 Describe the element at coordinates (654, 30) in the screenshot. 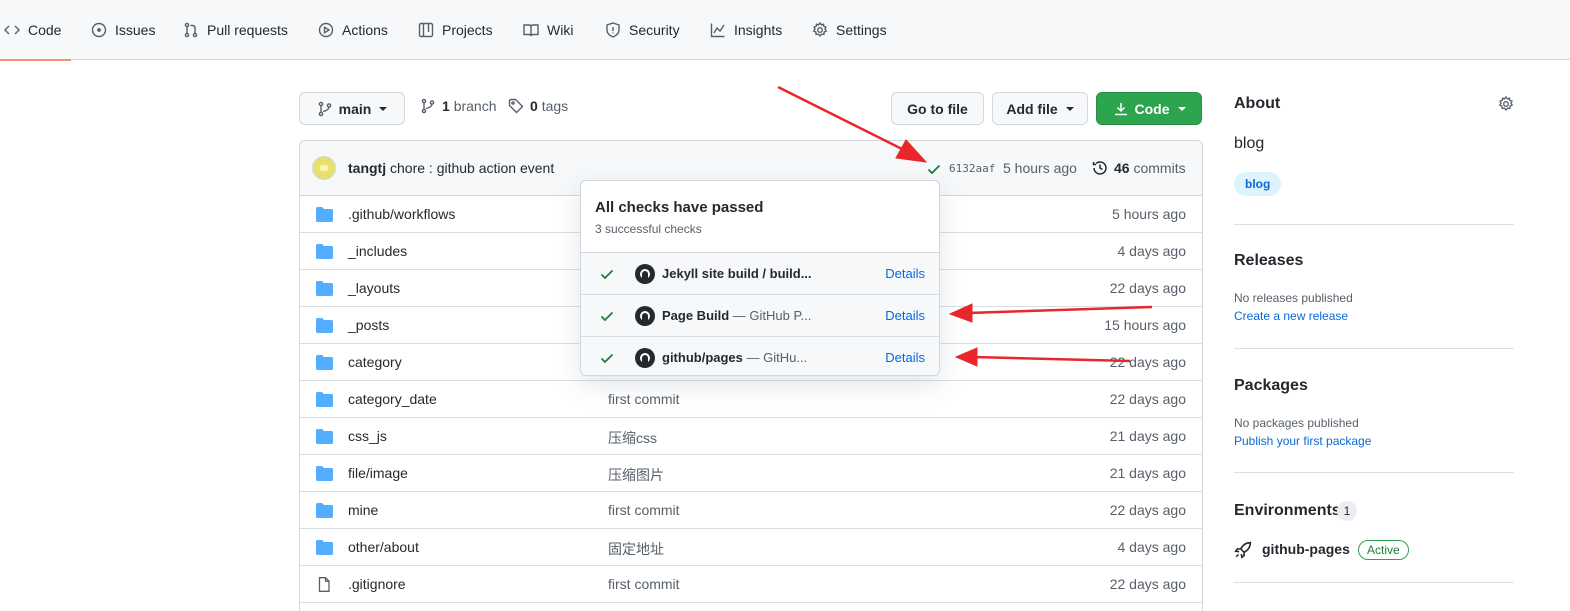

I see `tab-label: Security` at that location.